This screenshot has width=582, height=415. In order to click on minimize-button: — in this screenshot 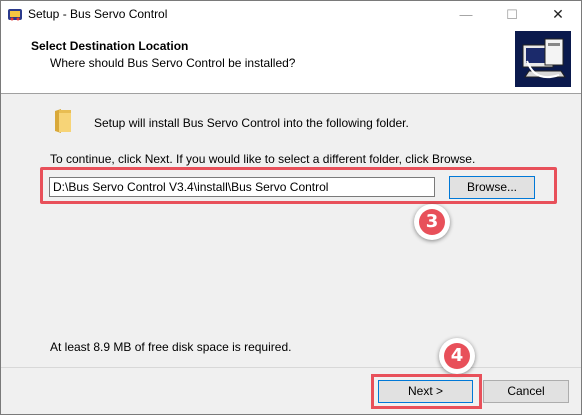, I will do `click(466, 14)`.